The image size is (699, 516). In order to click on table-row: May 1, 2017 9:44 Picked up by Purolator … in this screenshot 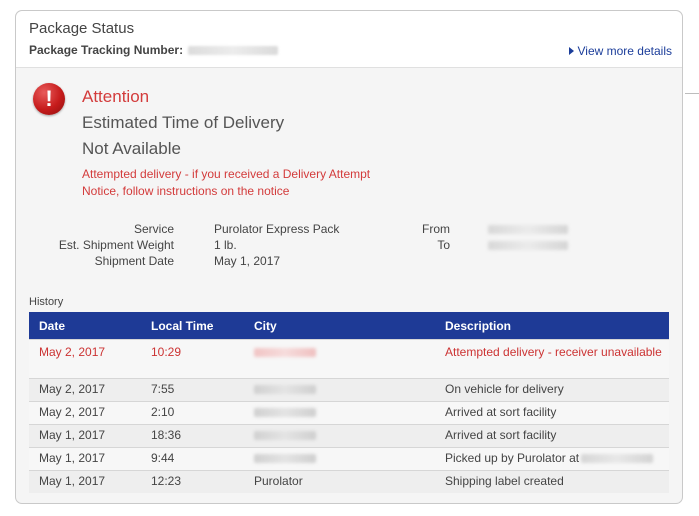, I will do `click(349, 459)`.